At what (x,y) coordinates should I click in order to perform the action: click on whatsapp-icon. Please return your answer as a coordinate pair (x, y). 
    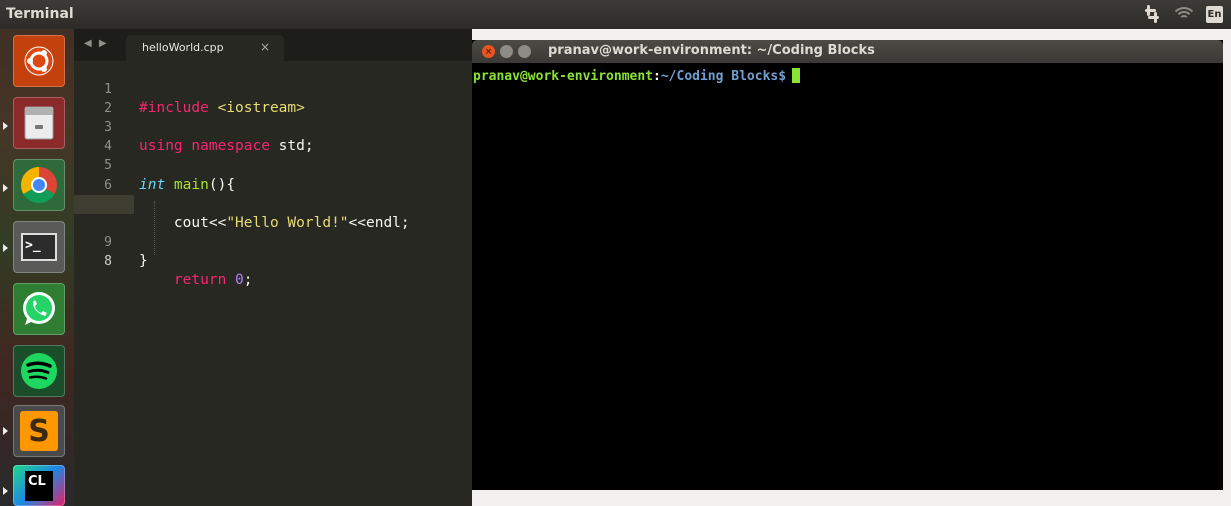
    Looking at the image, I should click on (39, 308).